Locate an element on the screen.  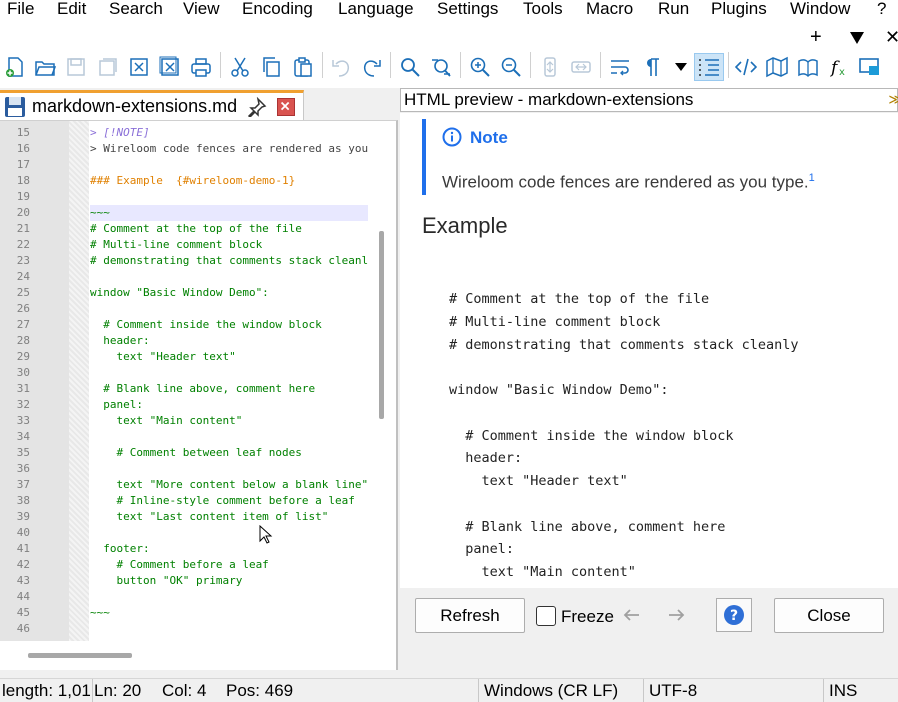
menu-encoding: Encoding is located at coordinates (277, 10).